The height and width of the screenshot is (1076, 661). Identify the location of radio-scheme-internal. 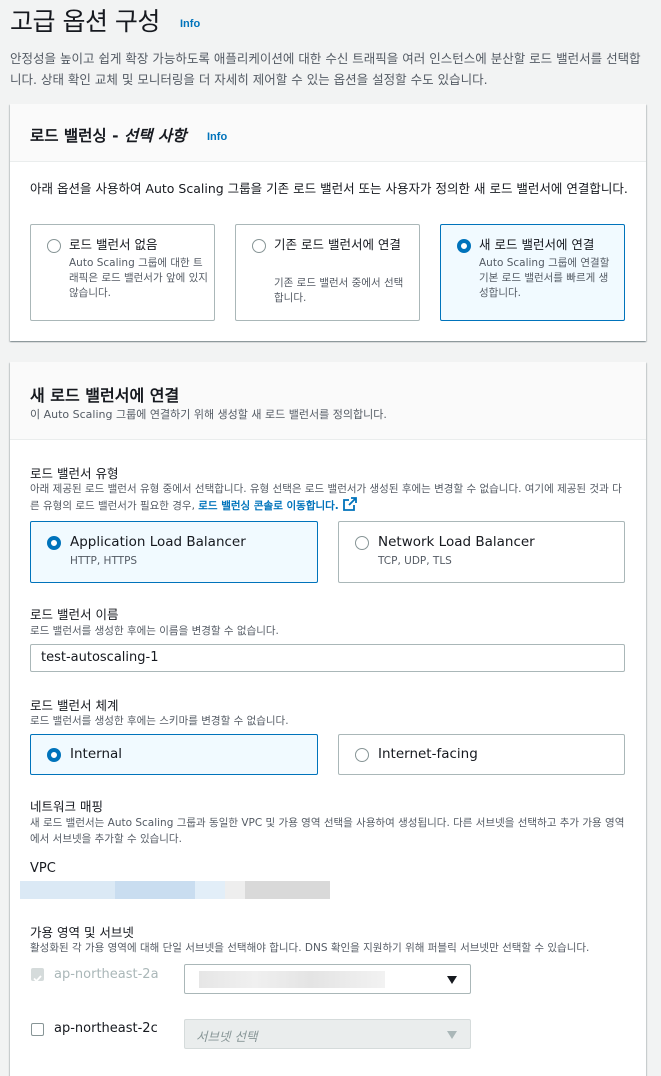
(54, 755).